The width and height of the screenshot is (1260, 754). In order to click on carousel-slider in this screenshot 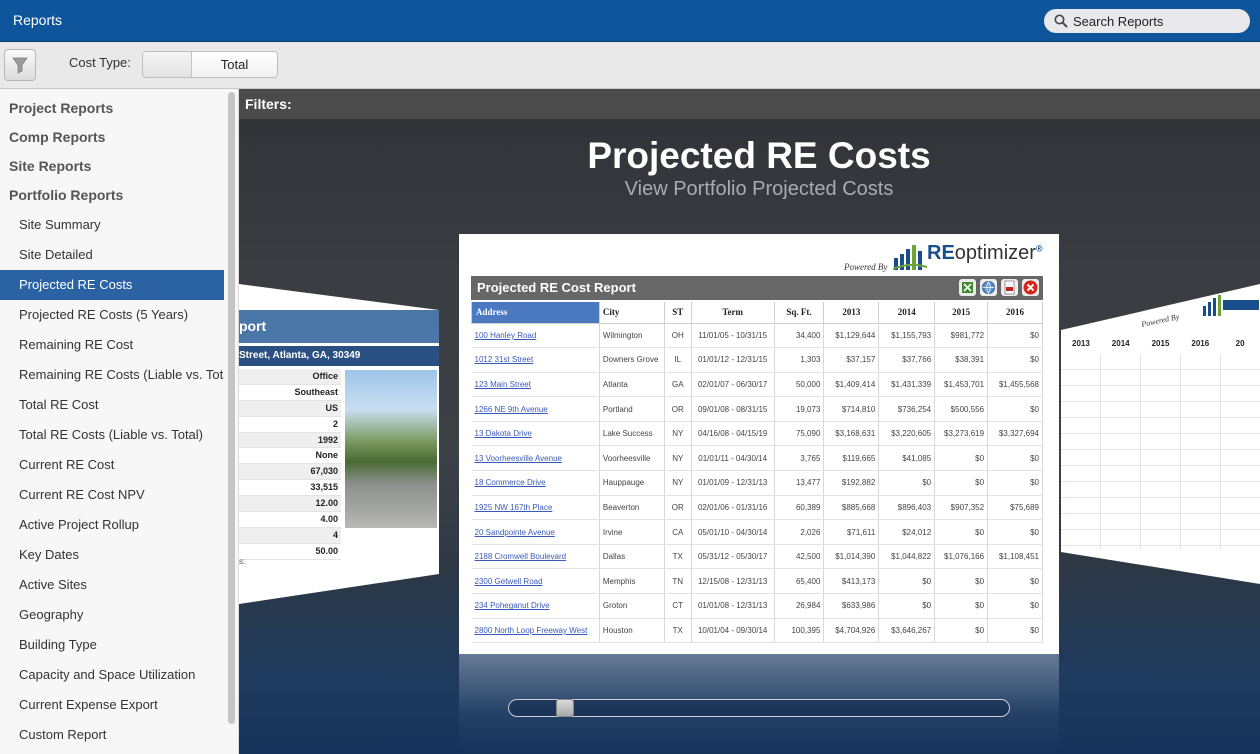, I will do `click(759, 708)`.